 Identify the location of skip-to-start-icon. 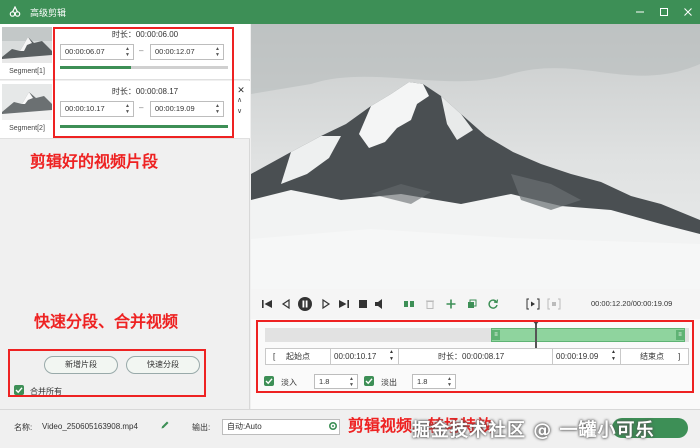
(267, 304).